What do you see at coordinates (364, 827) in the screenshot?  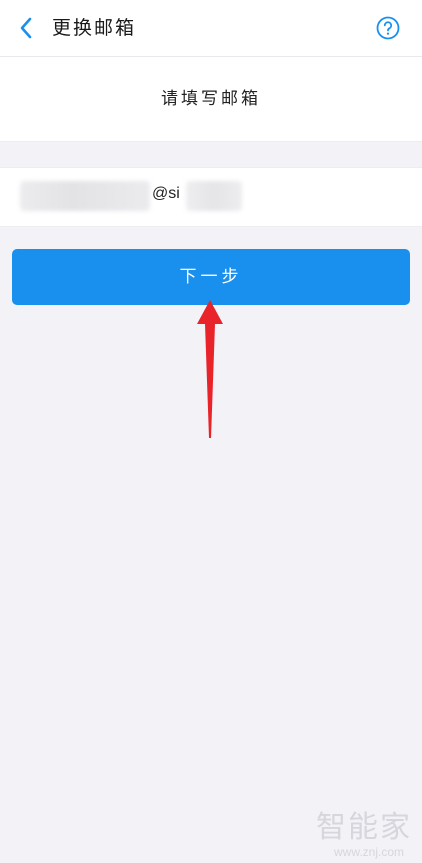 I see `watermark-logo-text: 智能家` at bounding box center [364, 827].